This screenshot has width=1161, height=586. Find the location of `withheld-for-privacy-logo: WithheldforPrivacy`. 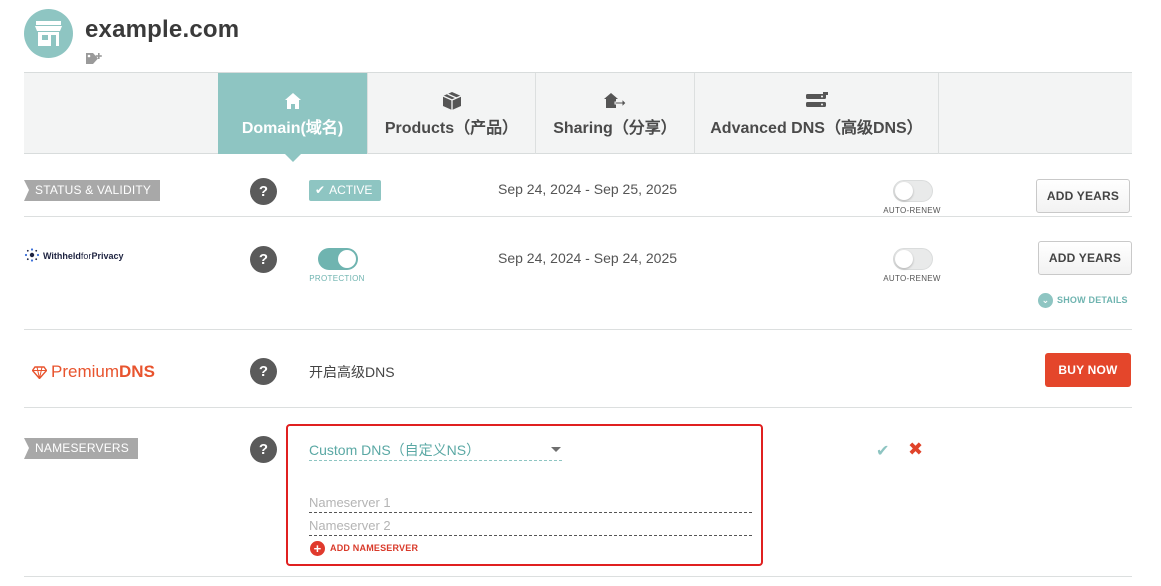

withheld-for-privacy-logo: WithheldforPrivacy is located at coordinates (73, 255).